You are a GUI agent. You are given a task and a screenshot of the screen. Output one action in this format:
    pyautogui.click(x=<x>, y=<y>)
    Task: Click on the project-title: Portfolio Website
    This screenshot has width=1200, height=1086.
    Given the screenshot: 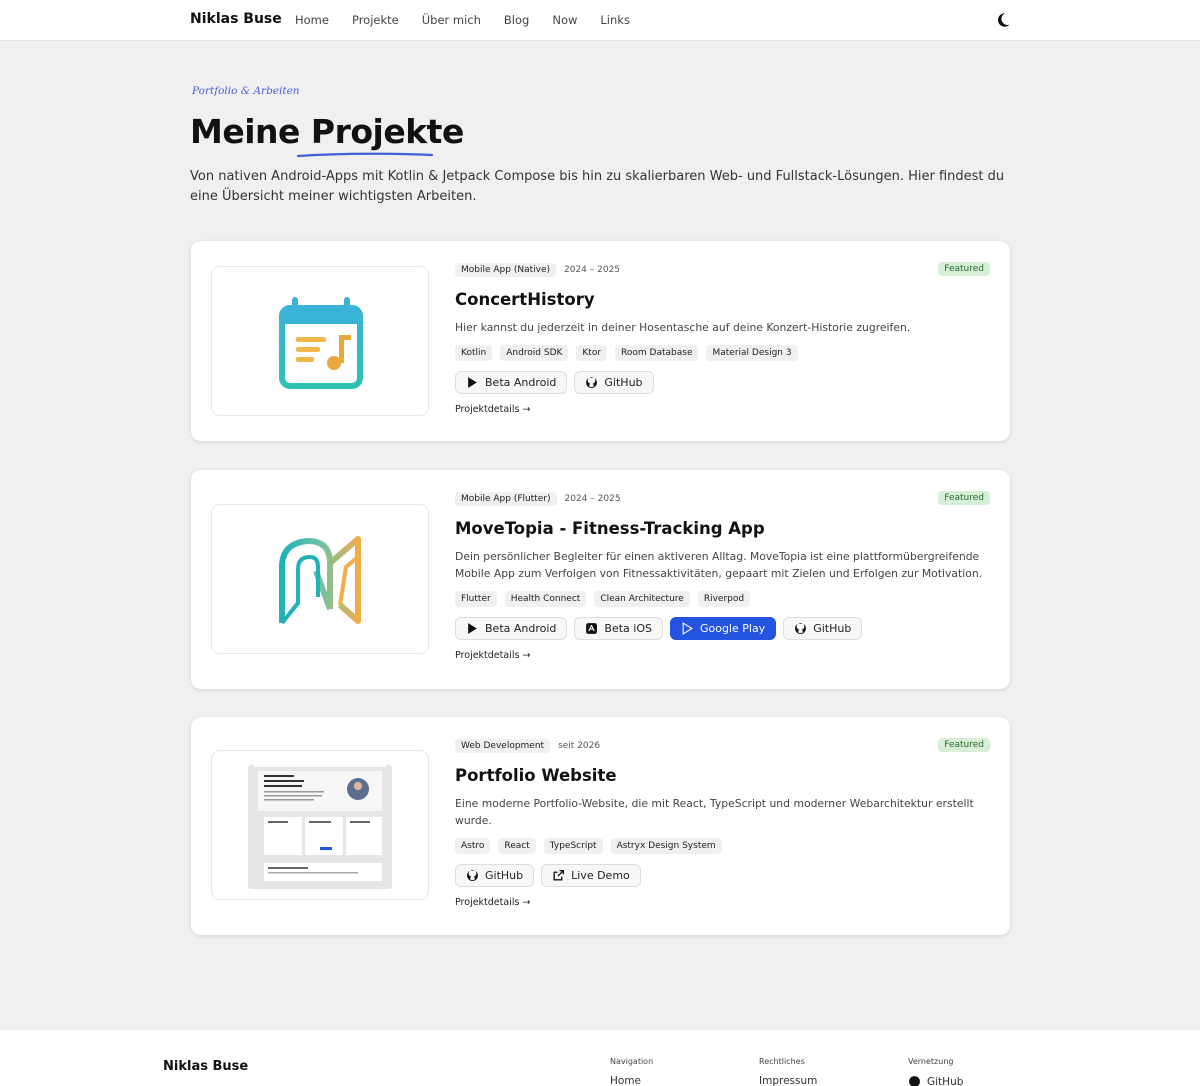 What is the action you would take?
    pyautogui.click(x=722, y=775)
    